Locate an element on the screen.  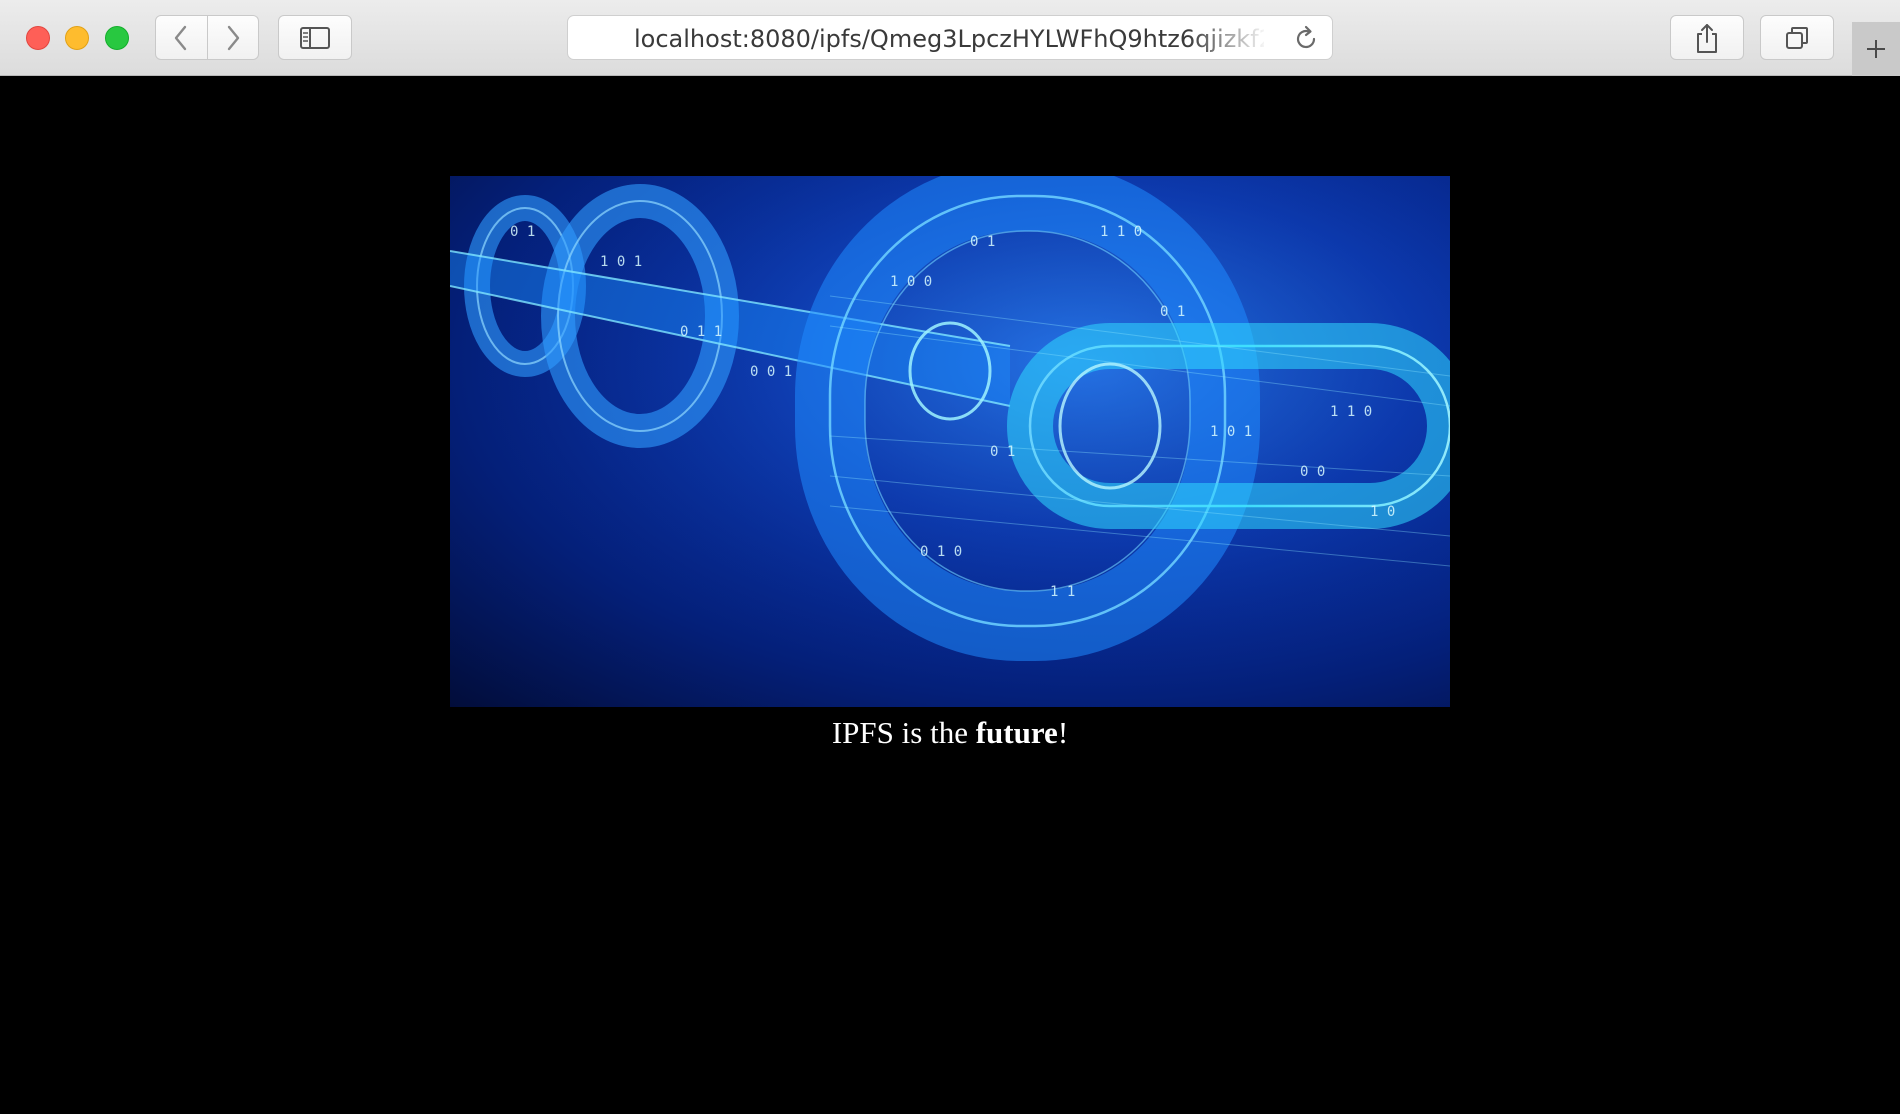
sidebar-icon is located at coordinates (315, 37).